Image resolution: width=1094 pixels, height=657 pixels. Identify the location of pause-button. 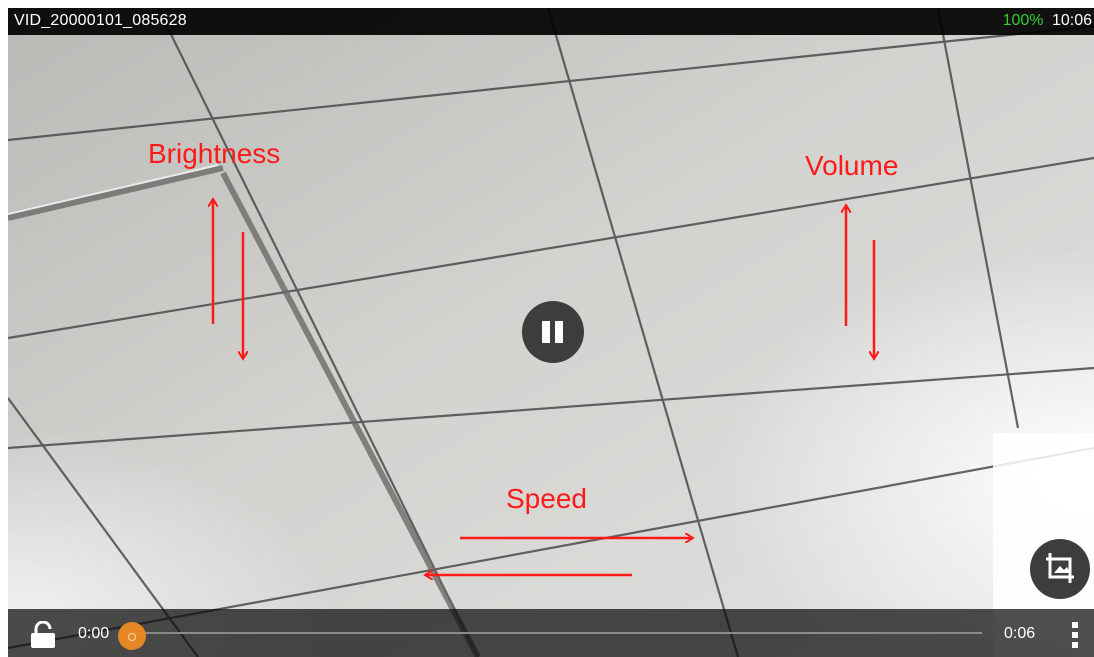
(553, 332).